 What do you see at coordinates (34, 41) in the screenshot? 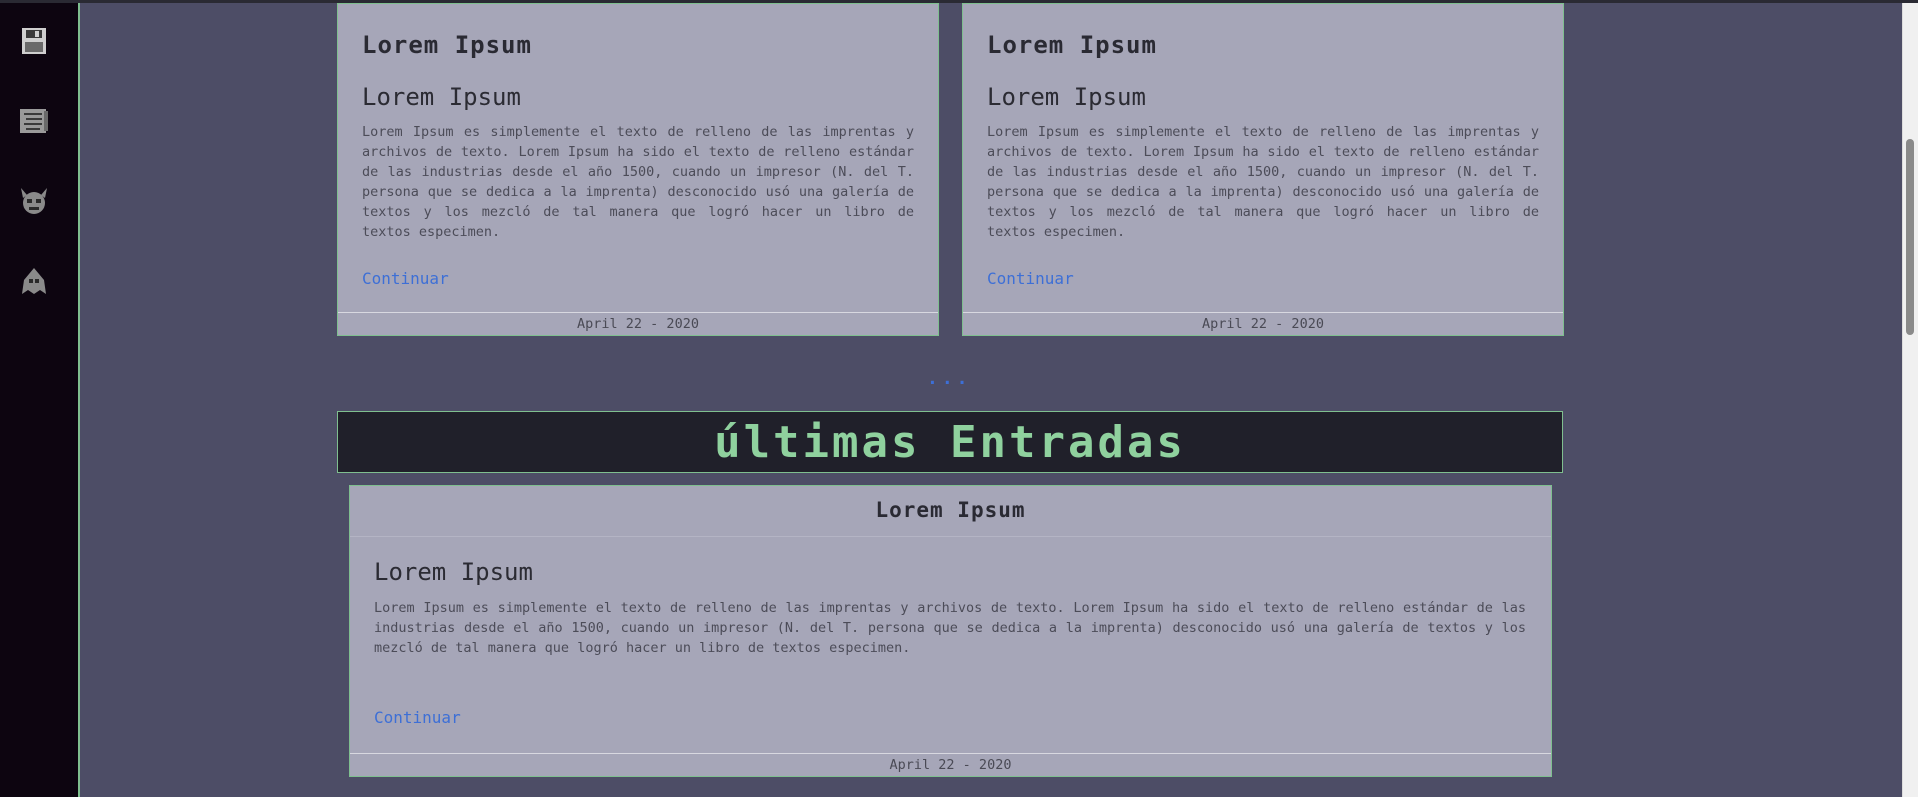
I see `floppy-disk-icon` at bounding box center [34, 41].